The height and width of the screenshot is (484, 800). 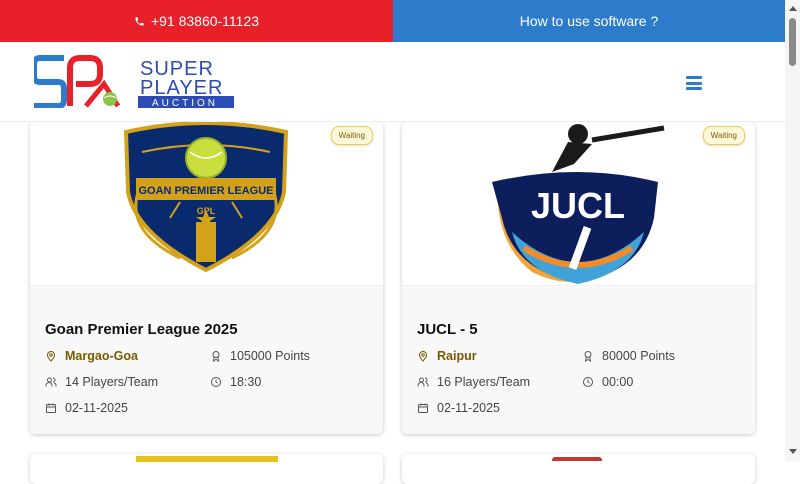 What do you see at coordinates (205, 191) in the screenshot?
I see `logo-league-name: GOAN PREMIER LEAGUE` at bounding box center [205, 191].